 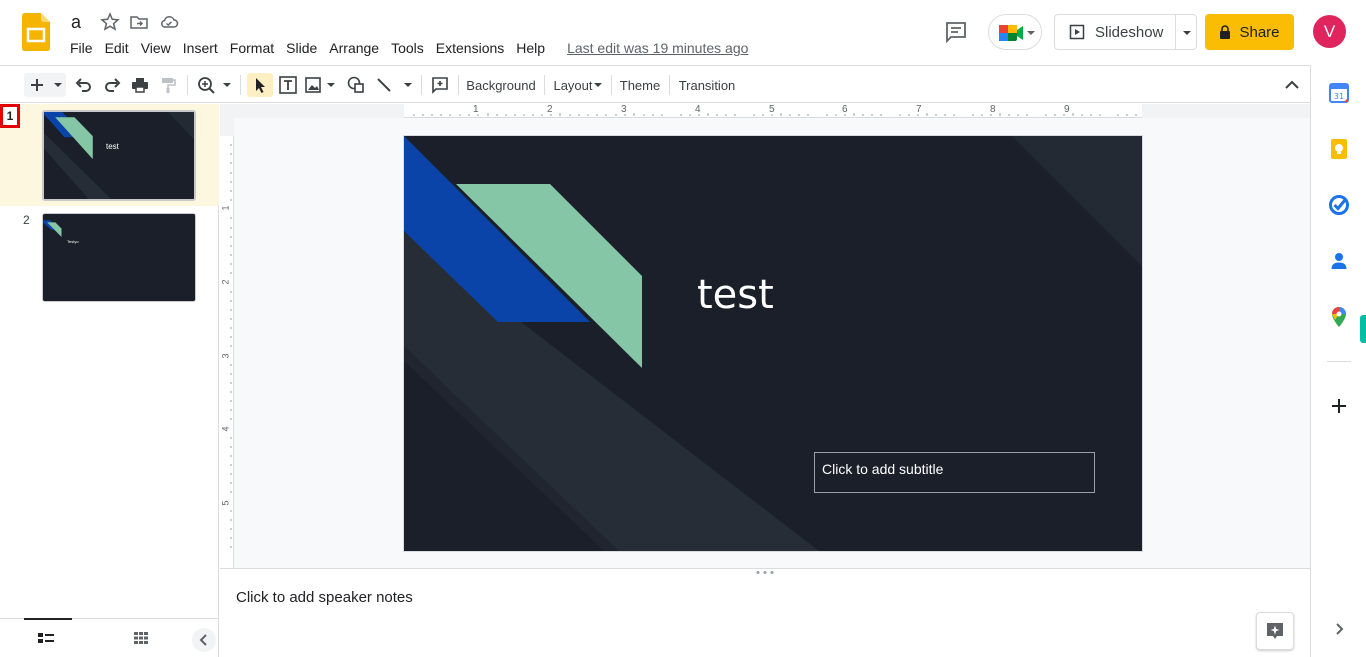 I want to click on slide-number: 2, so click(x=26, y=220).